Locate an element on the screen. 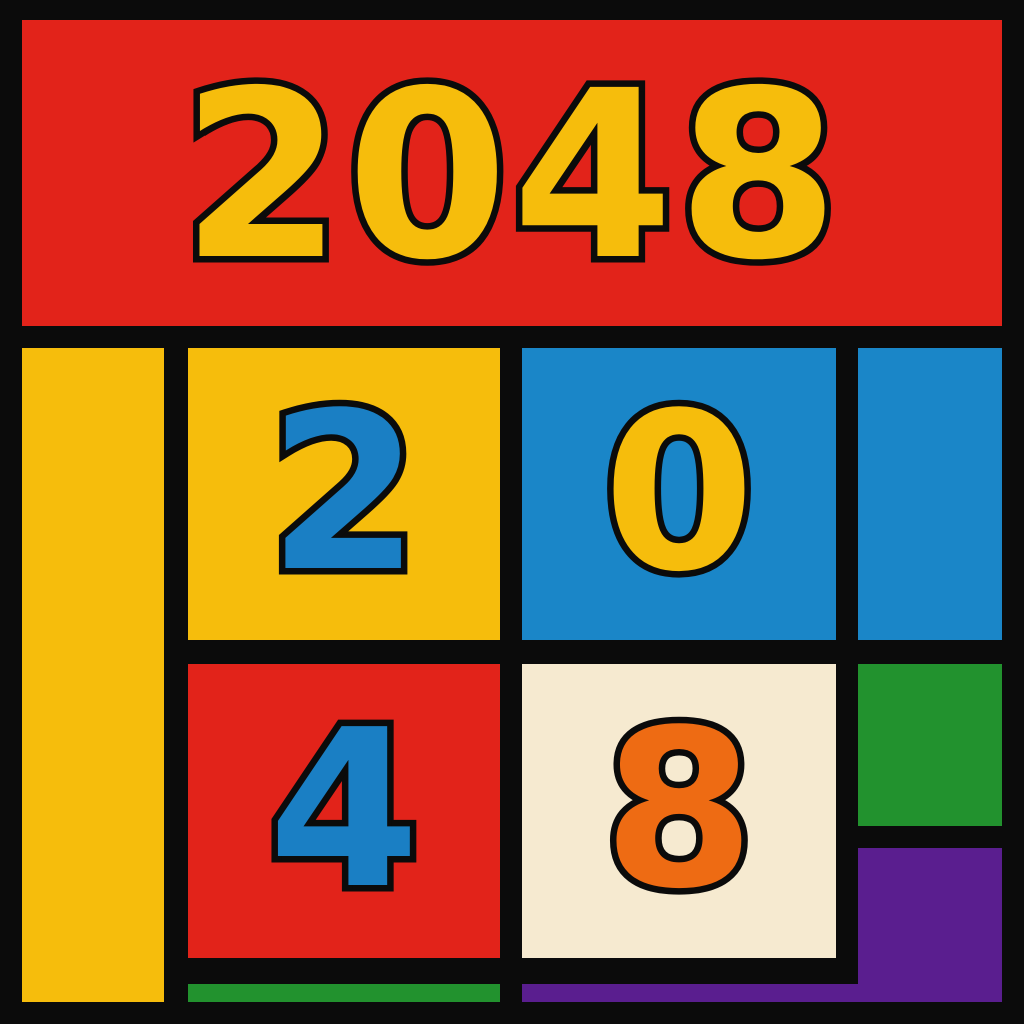 Image resolution: width=1024 pixels, height=1024 pixels. left-yellow-panel is located at coordinates (93, 675).